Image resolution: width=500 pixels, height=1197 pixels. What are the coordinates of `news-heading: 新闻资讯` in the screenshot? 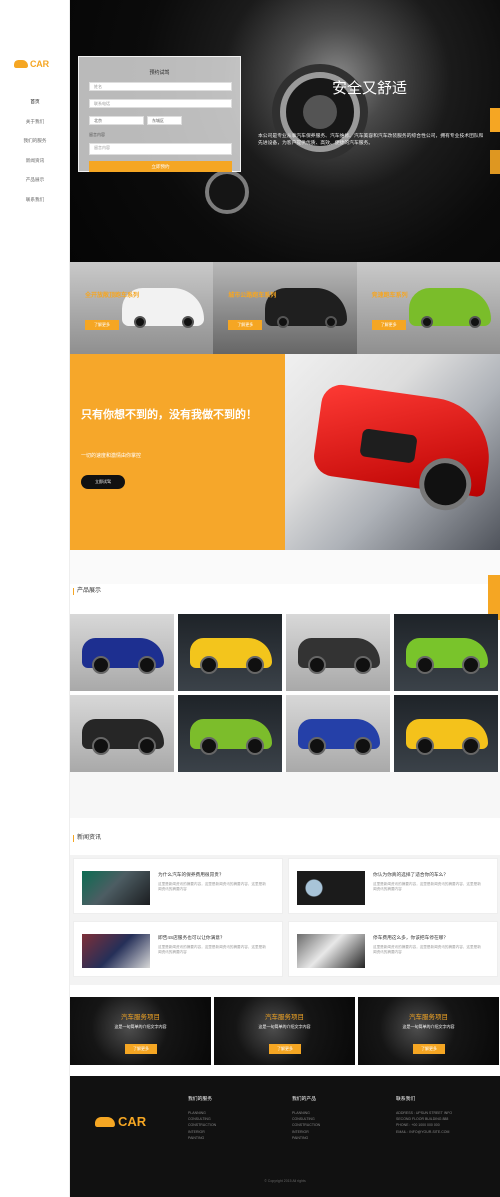 It's located at (87, 838).